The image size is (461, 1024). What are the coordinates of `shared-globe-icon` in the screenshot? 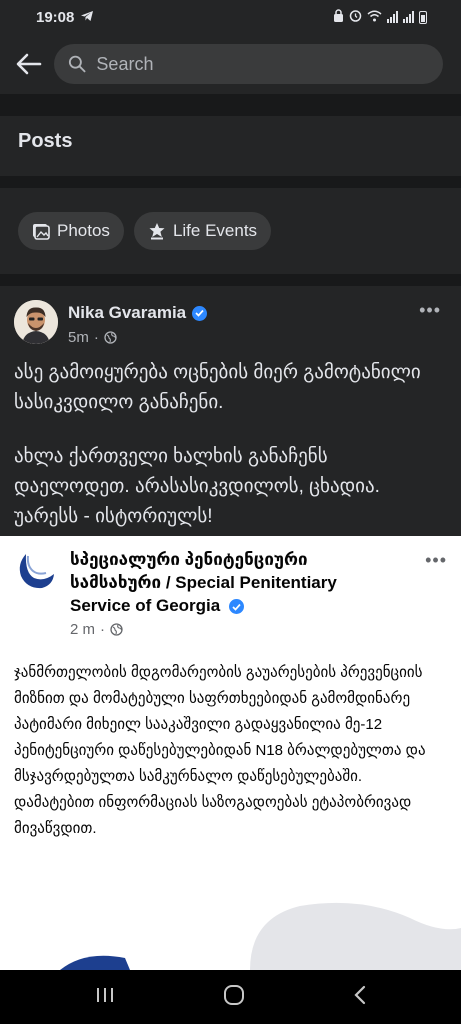 It's located at (116, 629).